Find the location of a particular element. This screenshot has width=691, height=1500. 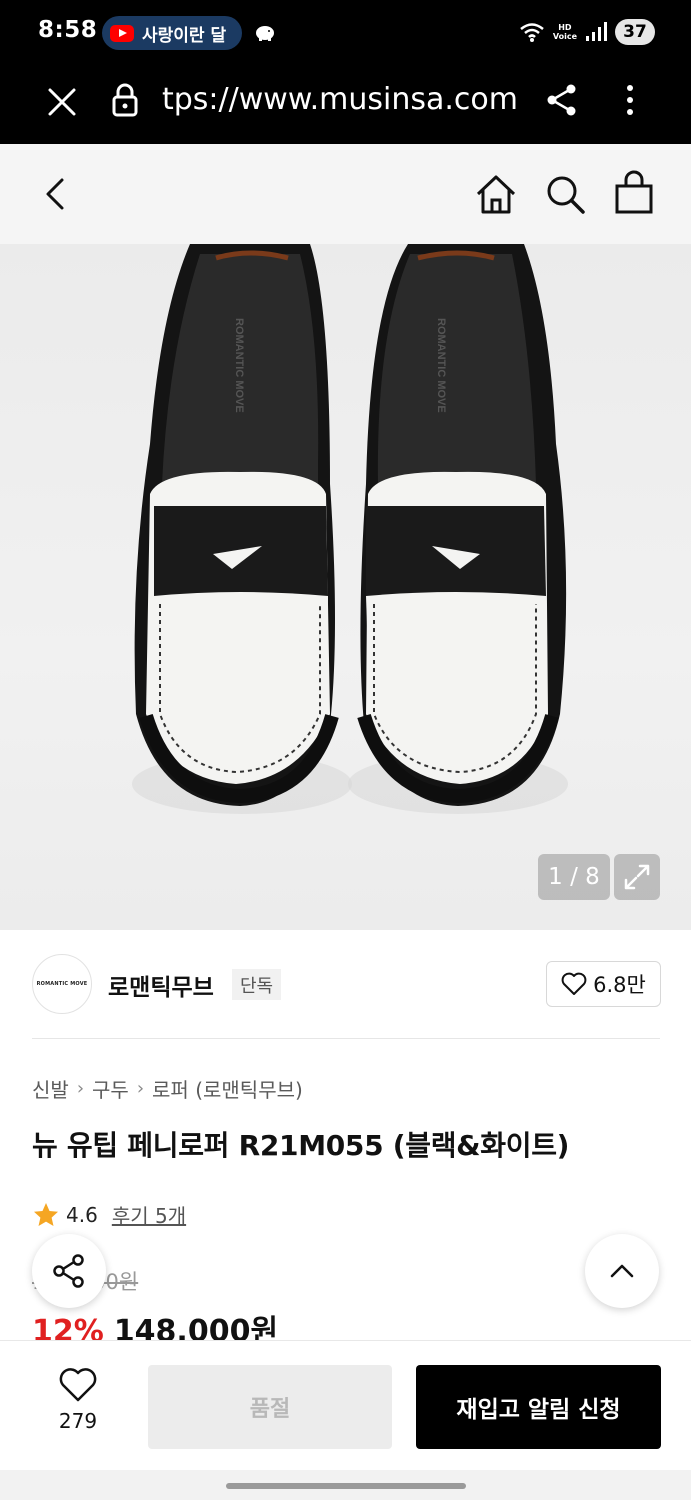

shopping-bag-icon is located at coordinates (634, 193).